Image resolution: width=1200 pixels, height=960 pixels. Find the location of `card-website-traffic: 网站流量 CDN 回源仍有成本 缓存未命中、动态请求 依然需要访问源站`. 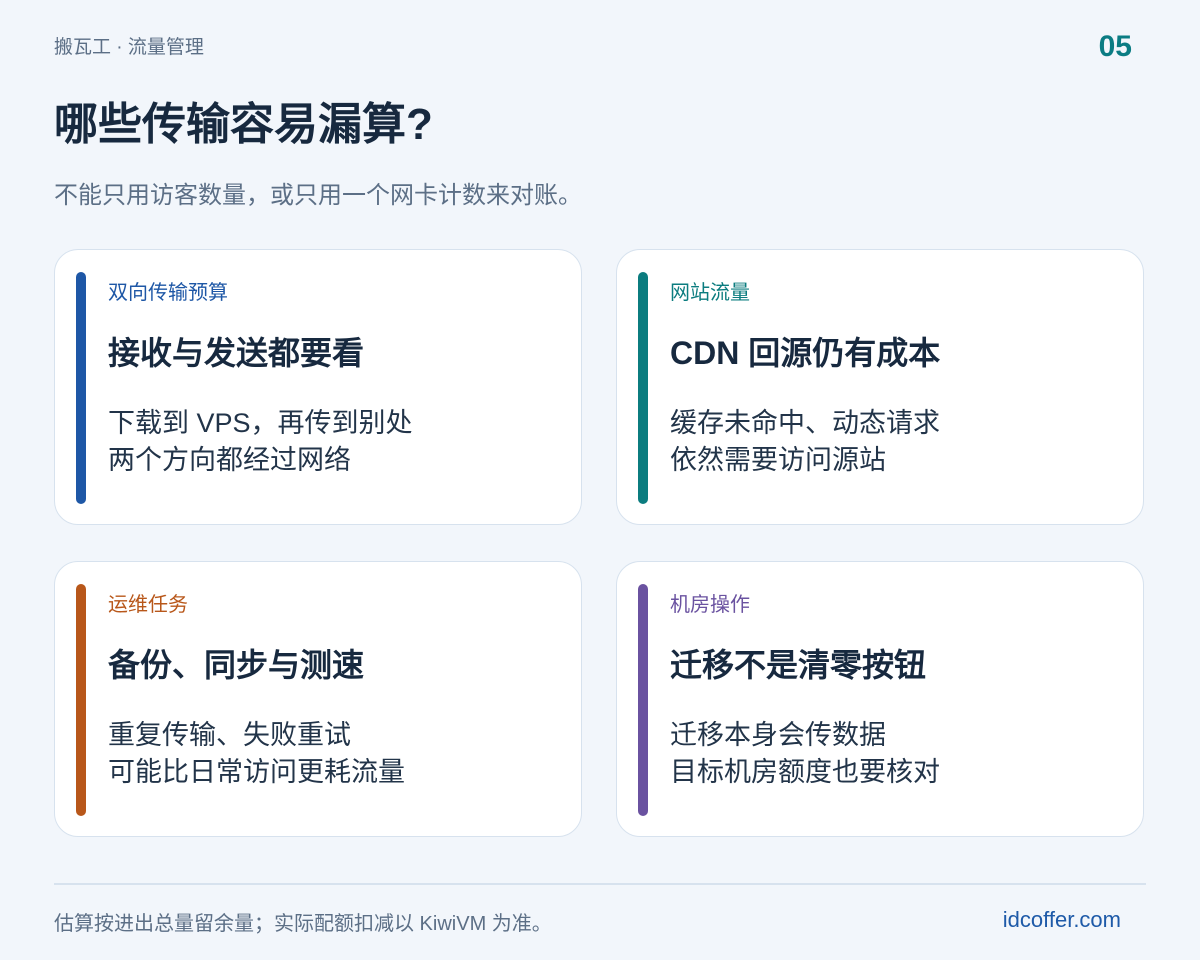

card-website-traffic: 网站流量 CDN 回源仍有成本 缓存未命中、动态请求 依然需要访问源站 is located at coordinates (880, 387).